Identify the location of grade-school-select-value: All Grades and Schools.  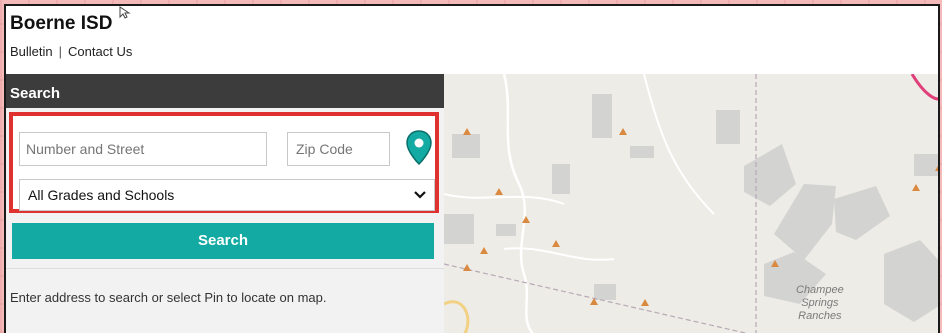
(101, 195).